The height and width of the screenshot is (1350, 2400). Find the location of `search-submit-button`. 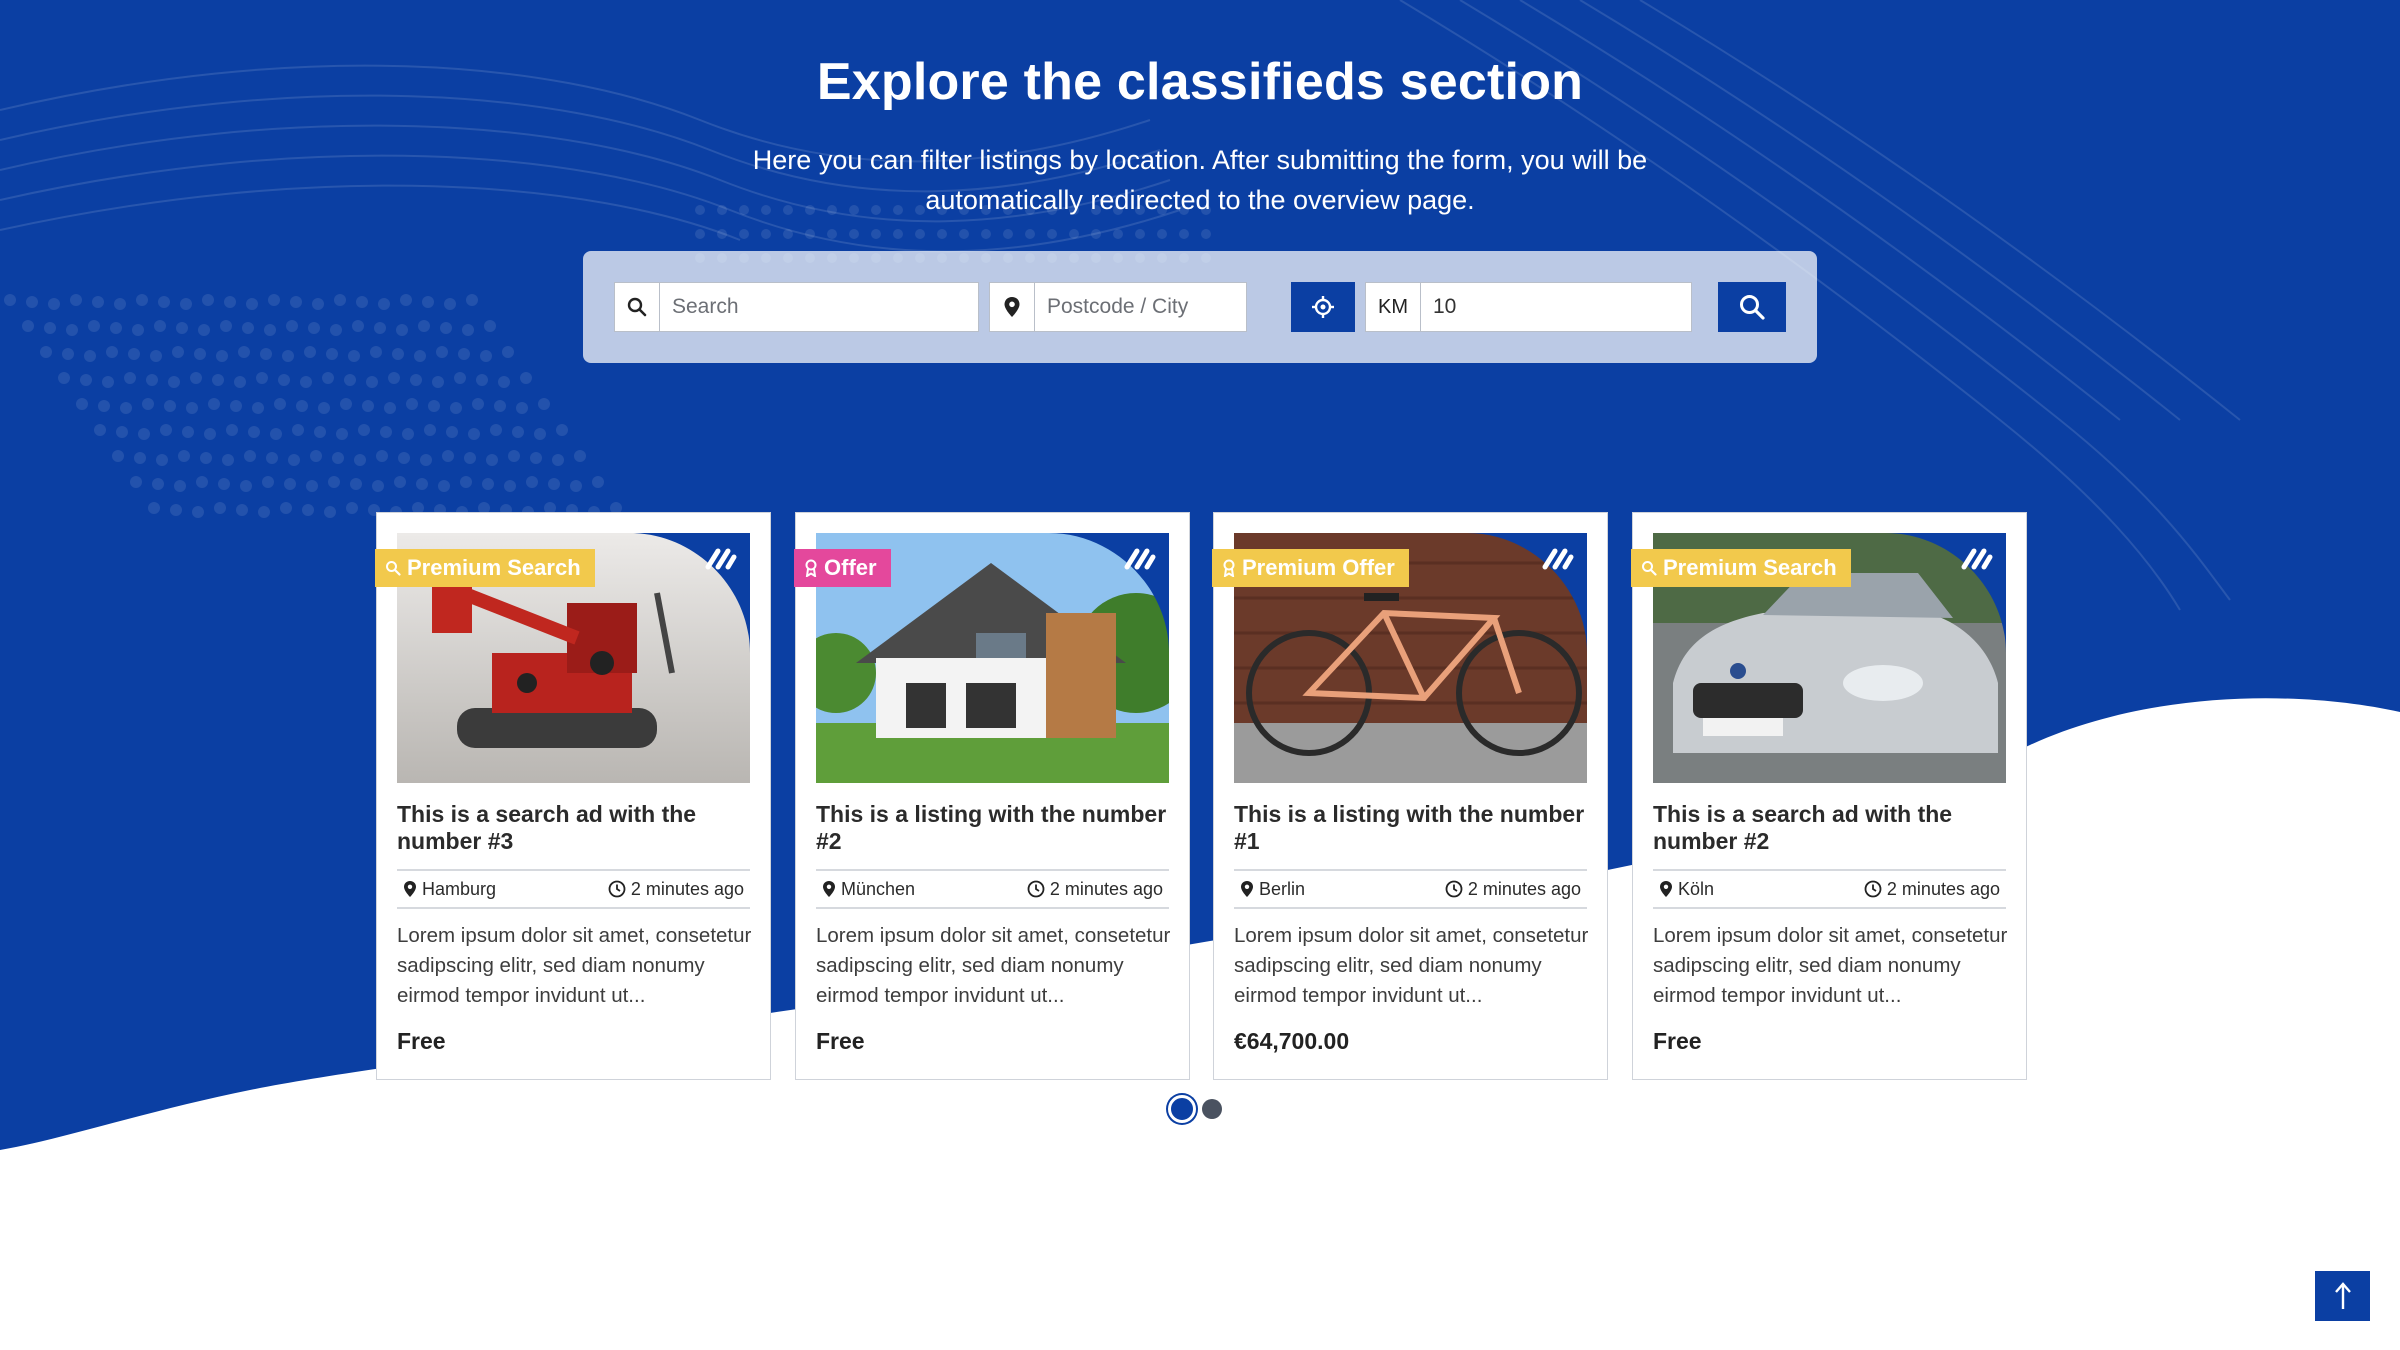

search-submit-button is located at coordinates (1752, 307).